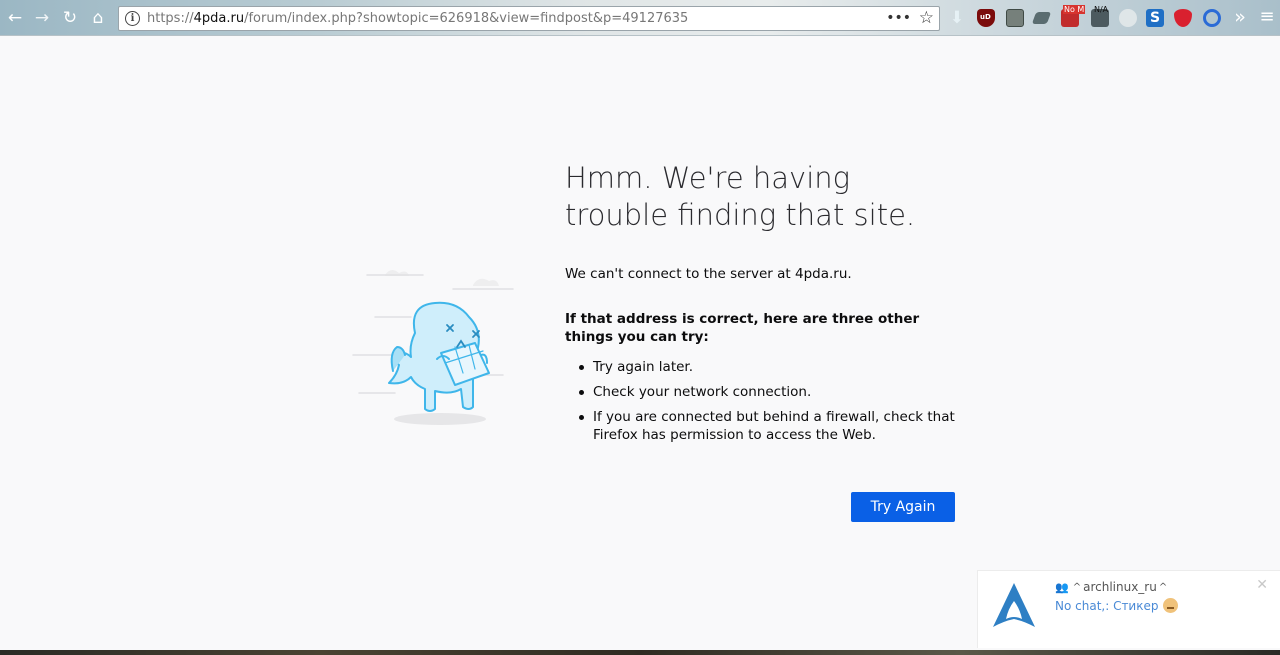  I want to click on mail-notifier-badge: No M, so click(1074, 9).